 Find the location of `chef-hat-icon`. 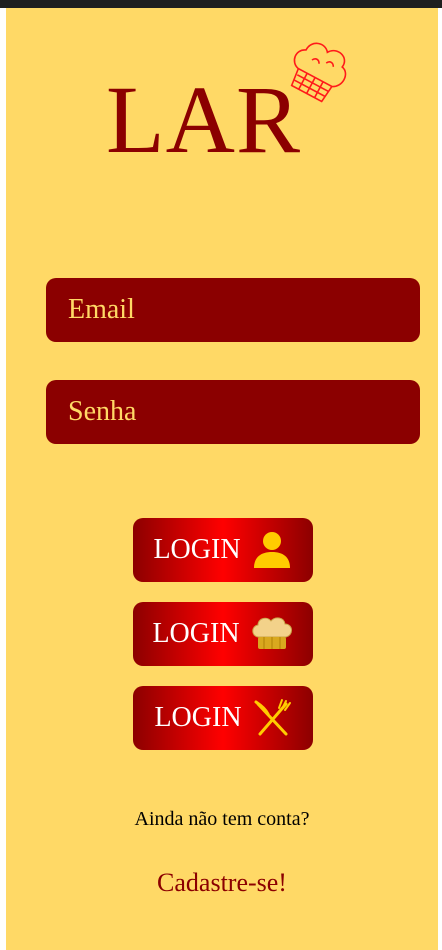

chef-hat-icon is located at coordinates (271, 633).